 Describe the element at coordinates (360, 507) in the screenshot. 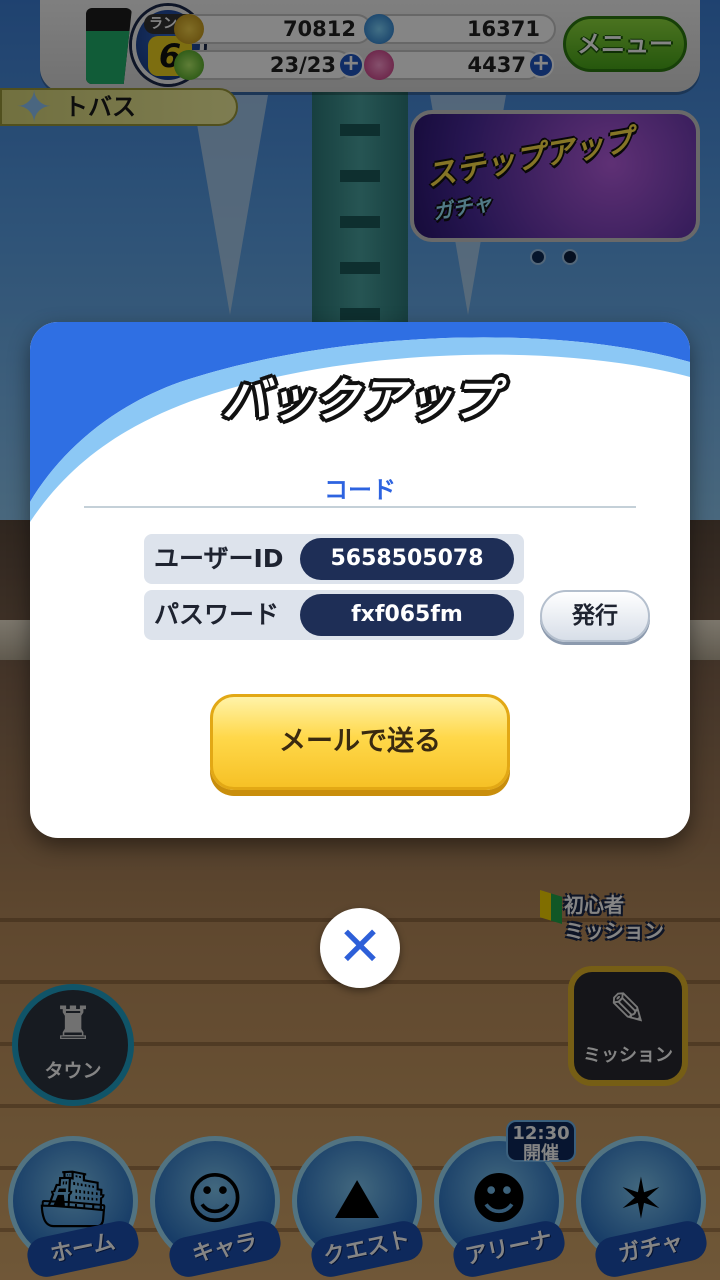

I see `section-divider` at that location.